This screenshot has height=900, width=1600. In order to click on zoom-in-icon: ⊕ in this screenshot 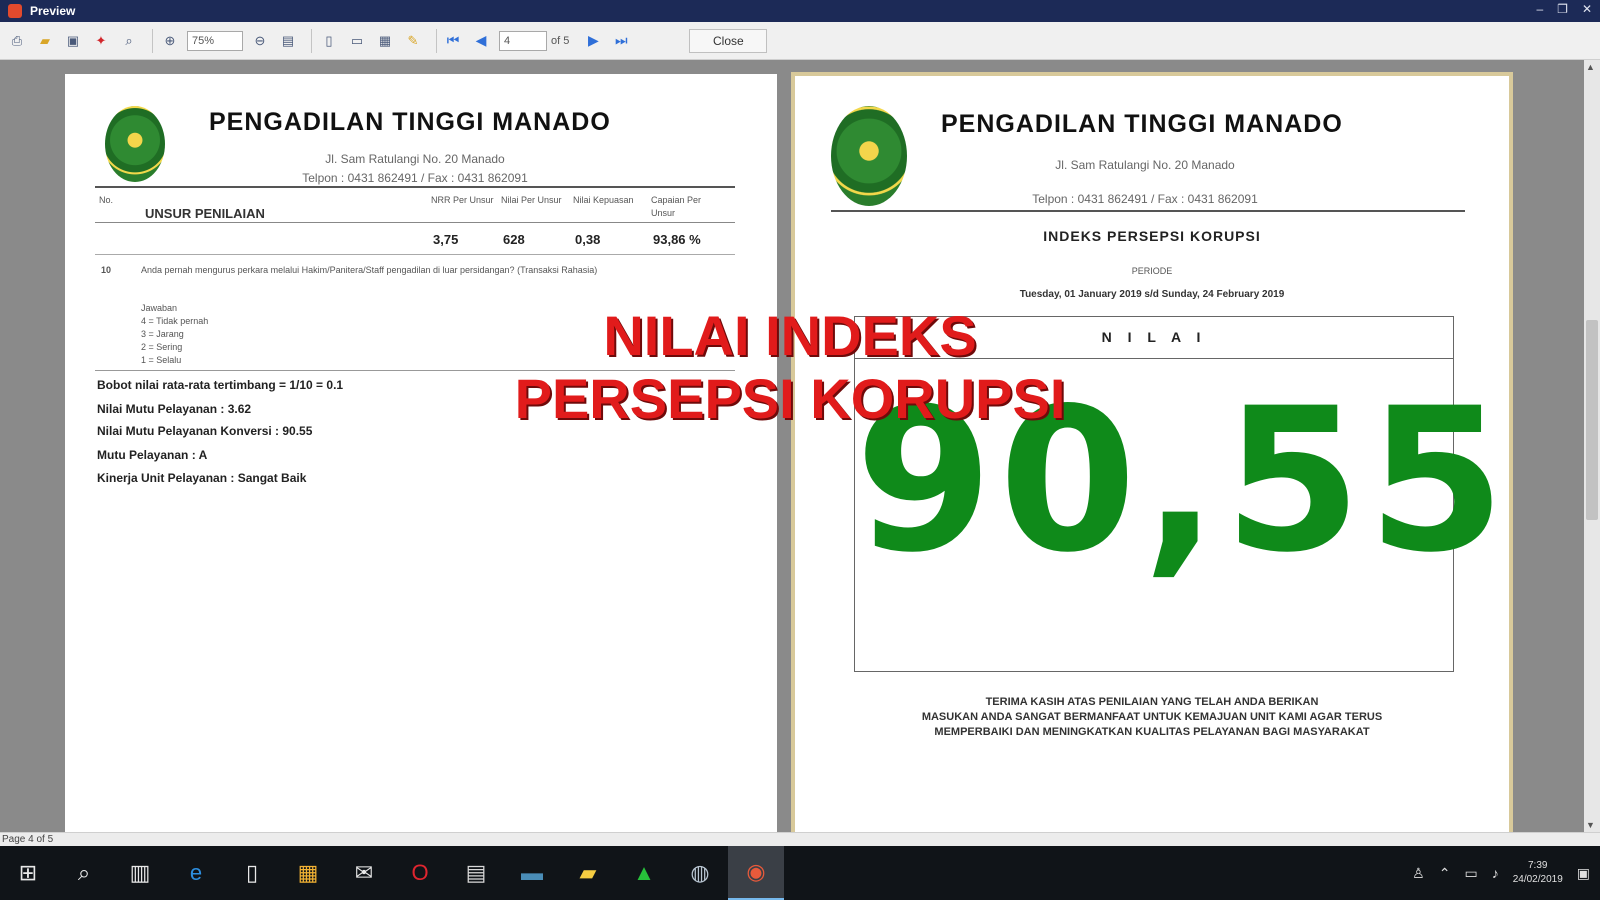, I will do `click(170, 41)`.